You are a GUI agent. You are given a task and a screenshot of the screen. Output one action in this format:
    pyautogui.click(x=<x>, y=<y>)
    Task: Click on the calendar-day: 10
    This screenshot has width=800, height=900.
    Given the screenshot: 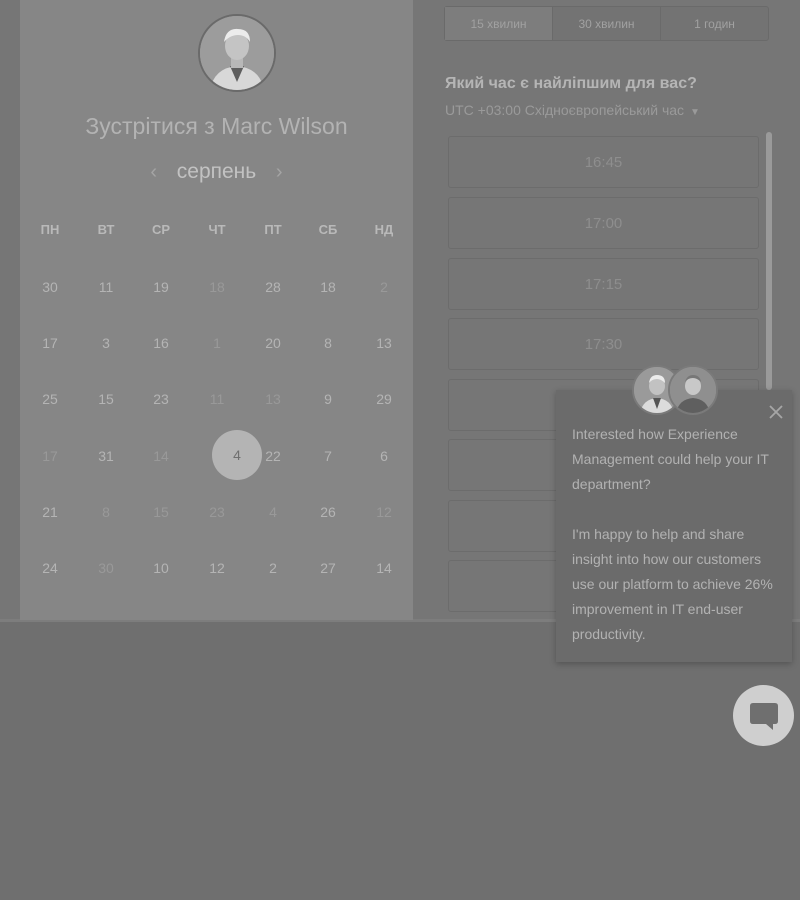 What is the action you would take?
    pyautogui.click(x=161, y=568)
    